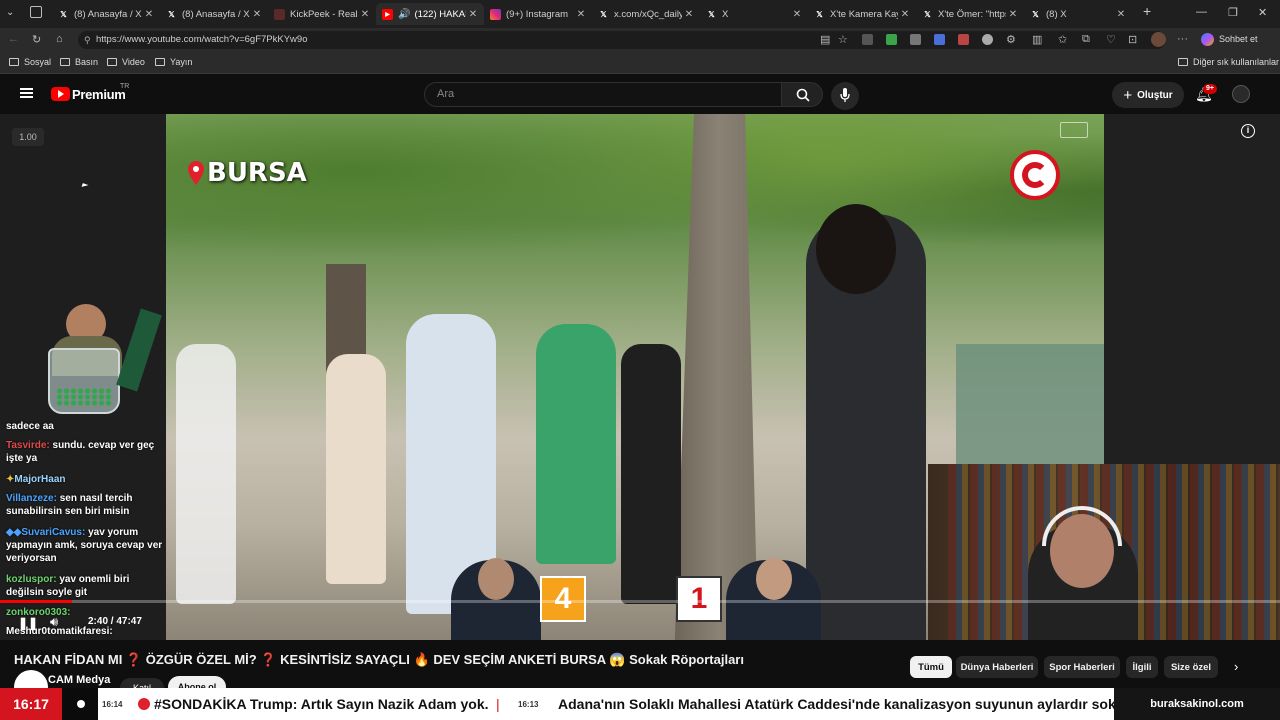  What do you see at coordinates (59, 39) in the screenshot?
I see `home-icon: ⌂` at bounding box center [59, 39].